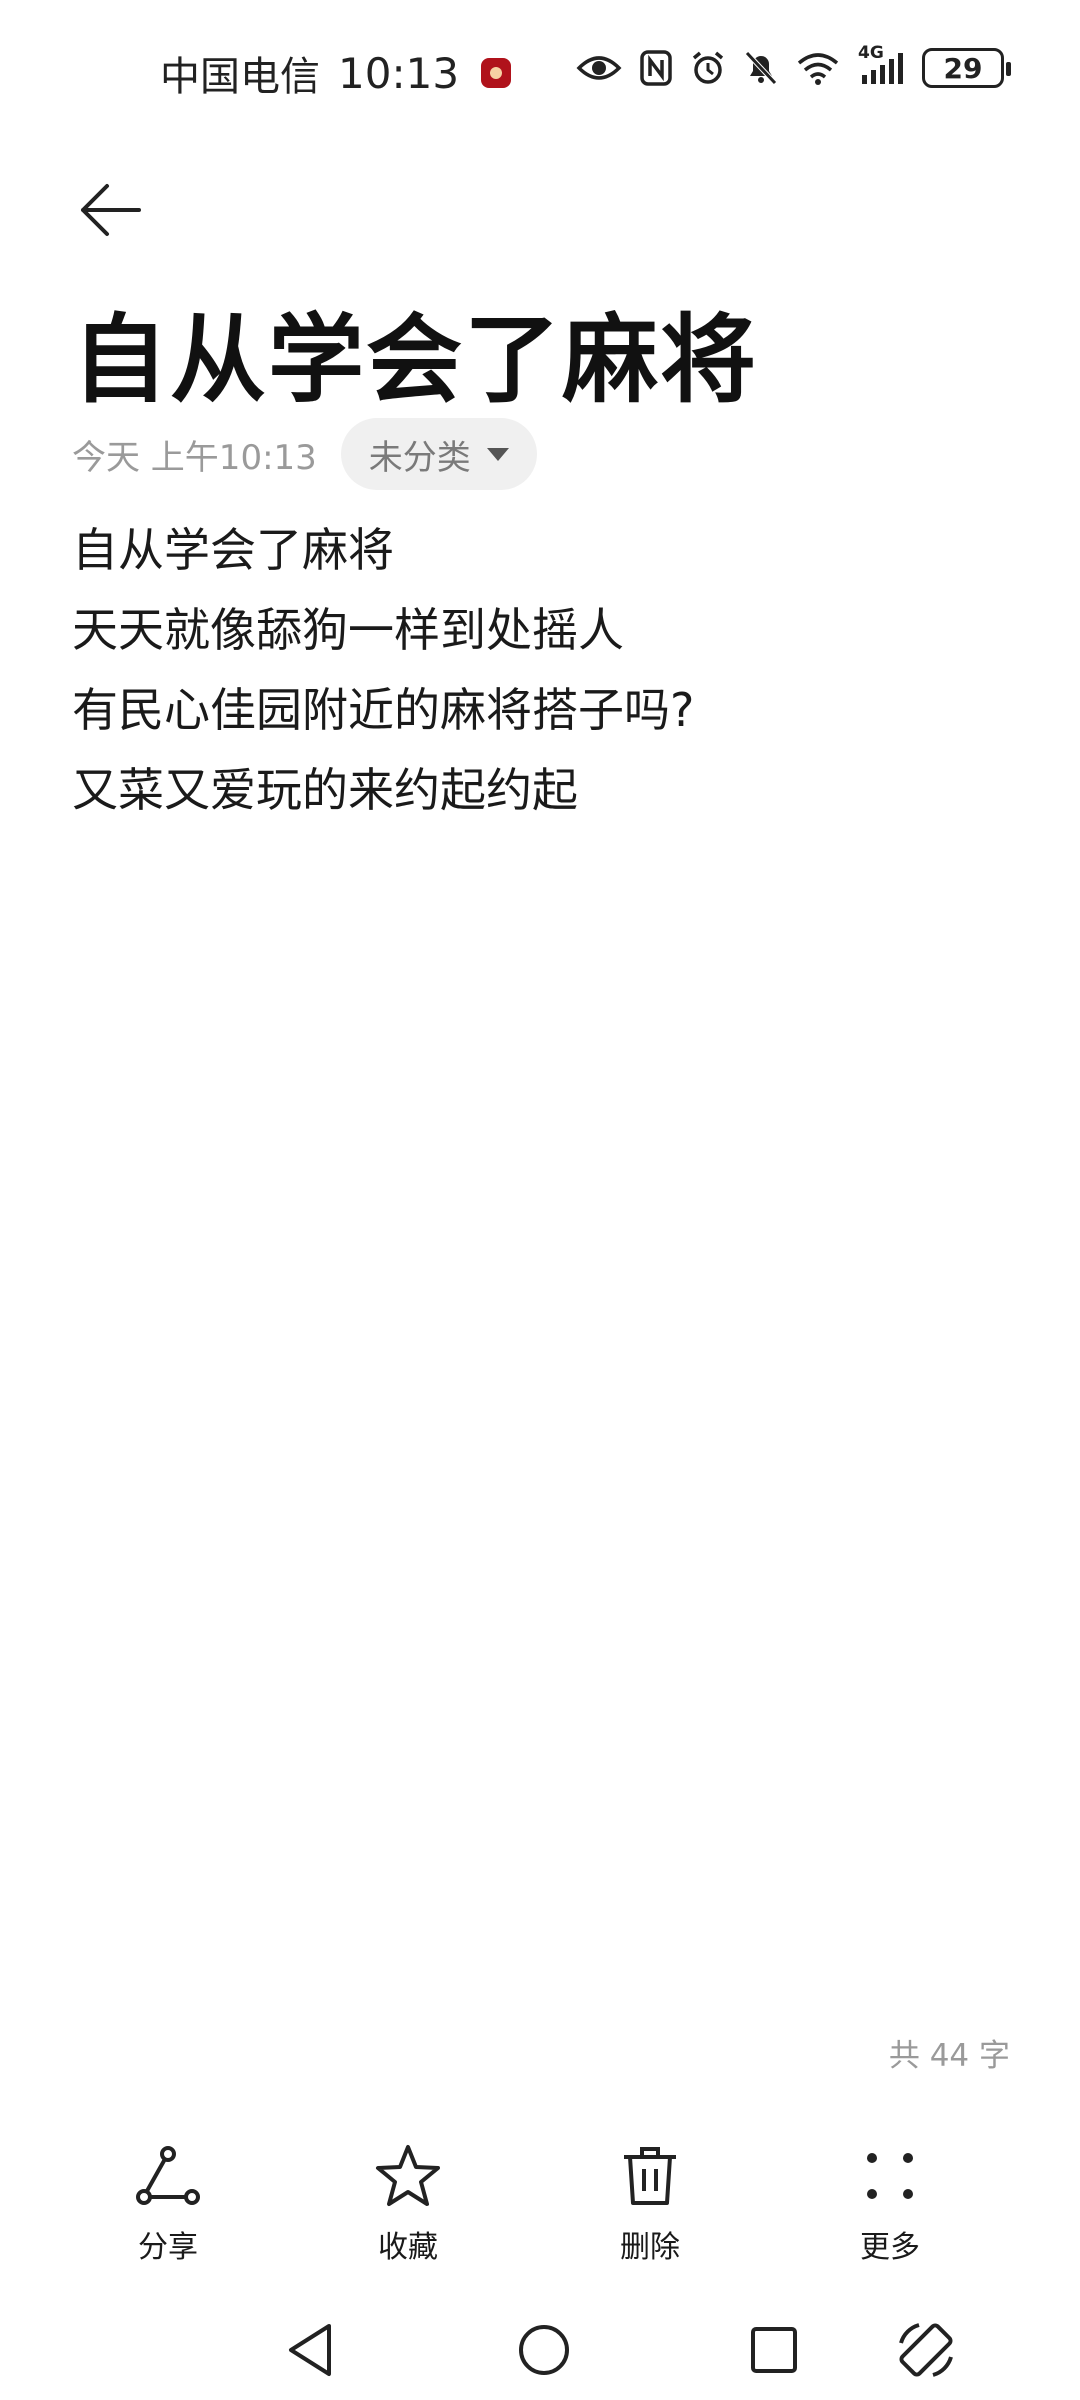 The width and height of the screenshot is (1080, 2400). I want to click on wifi-icon, so click(818, 68).